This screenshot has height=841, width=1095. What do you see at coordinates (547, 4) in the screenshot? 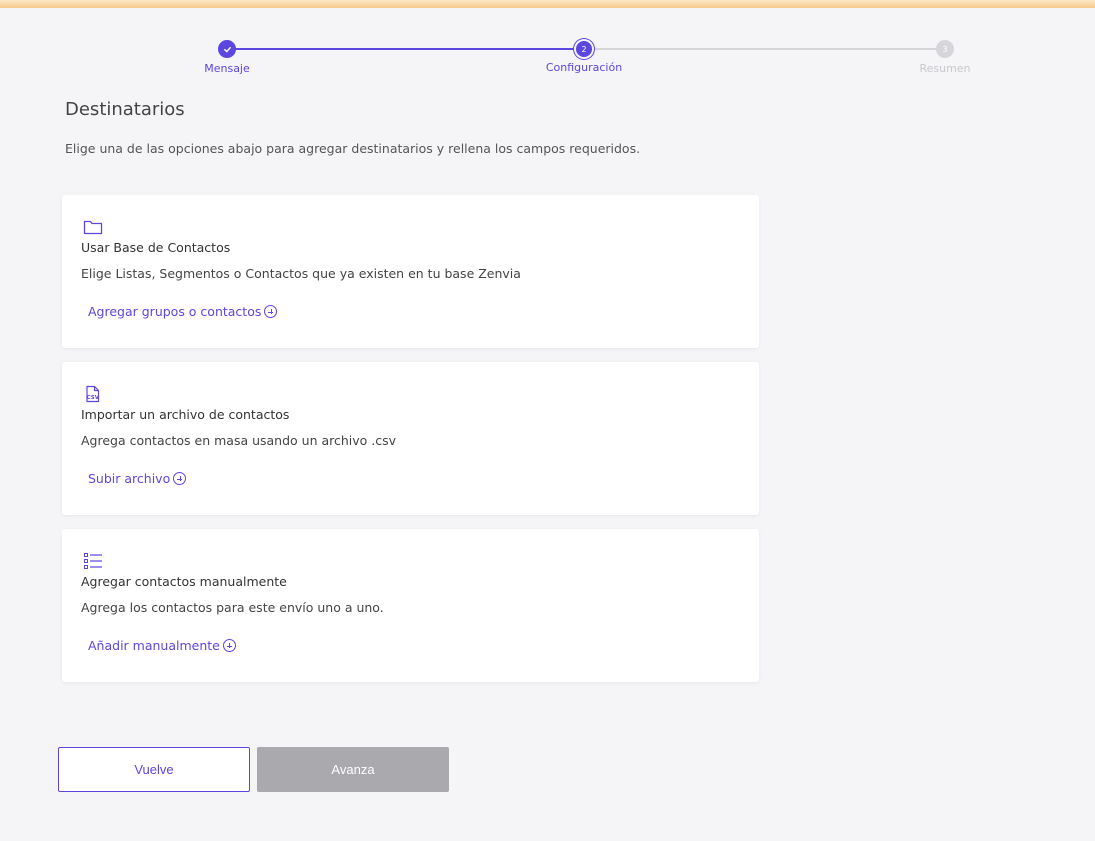
I see `top-accent-bar` at bounding box center [547, 4].